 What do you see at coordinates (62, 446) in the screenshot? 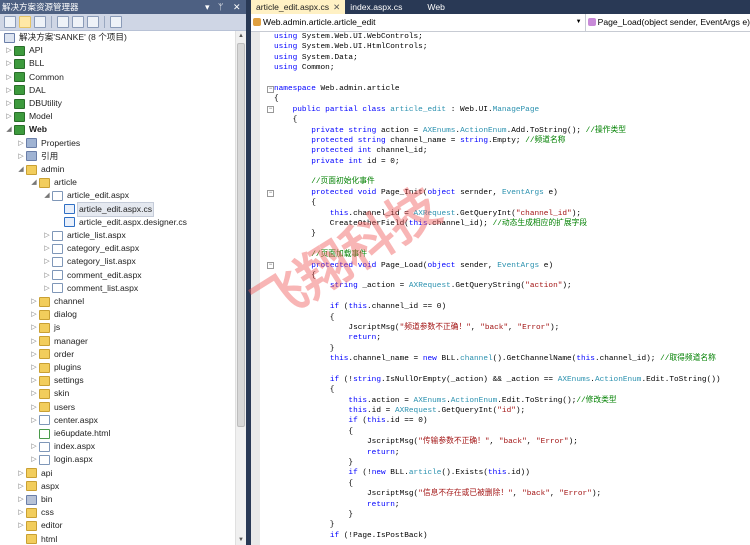
I see `tree-item: ▷ index.aspx` at bounding box center [62, 446].